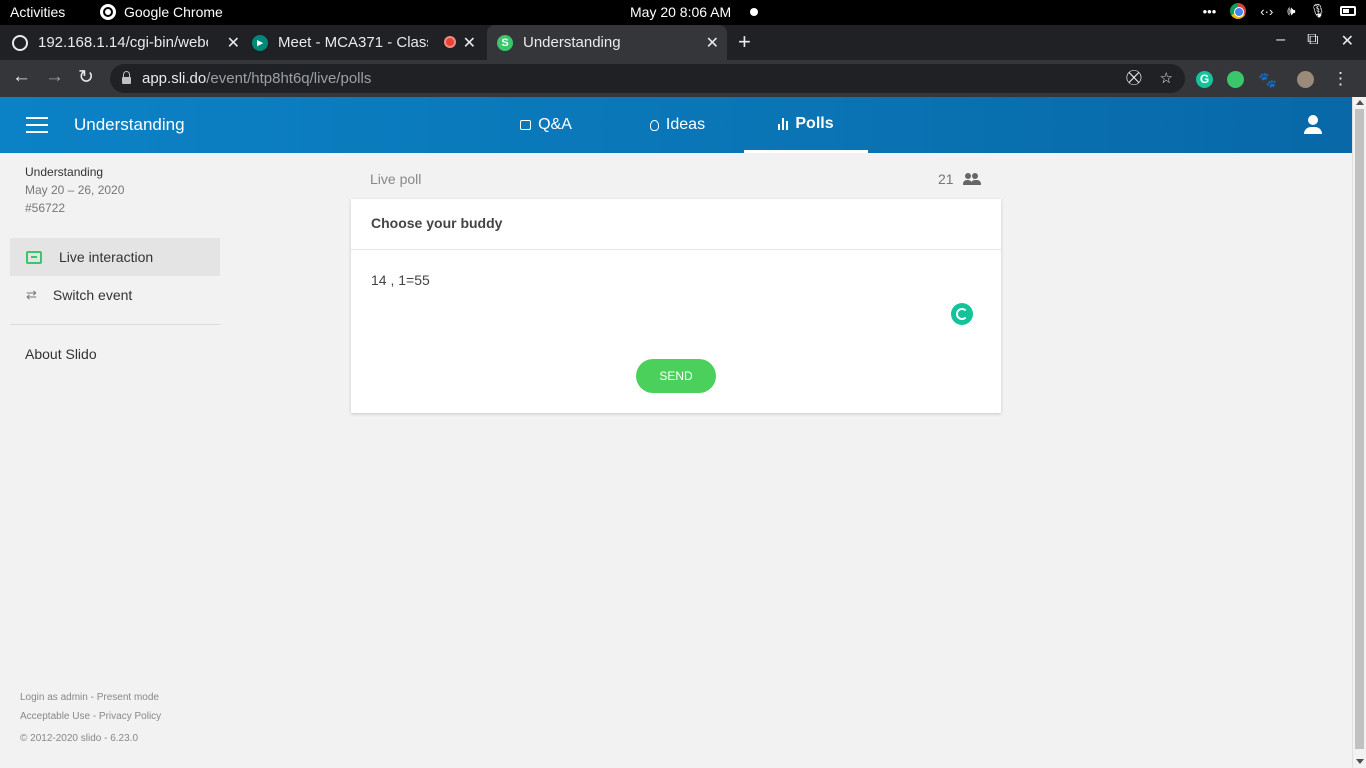  What do you see at coordinates (79, 738) in the screenshot?
I see `footer-copyright: © 2012-2020 slido - 6.23.0` at bounding box center [79, 738].